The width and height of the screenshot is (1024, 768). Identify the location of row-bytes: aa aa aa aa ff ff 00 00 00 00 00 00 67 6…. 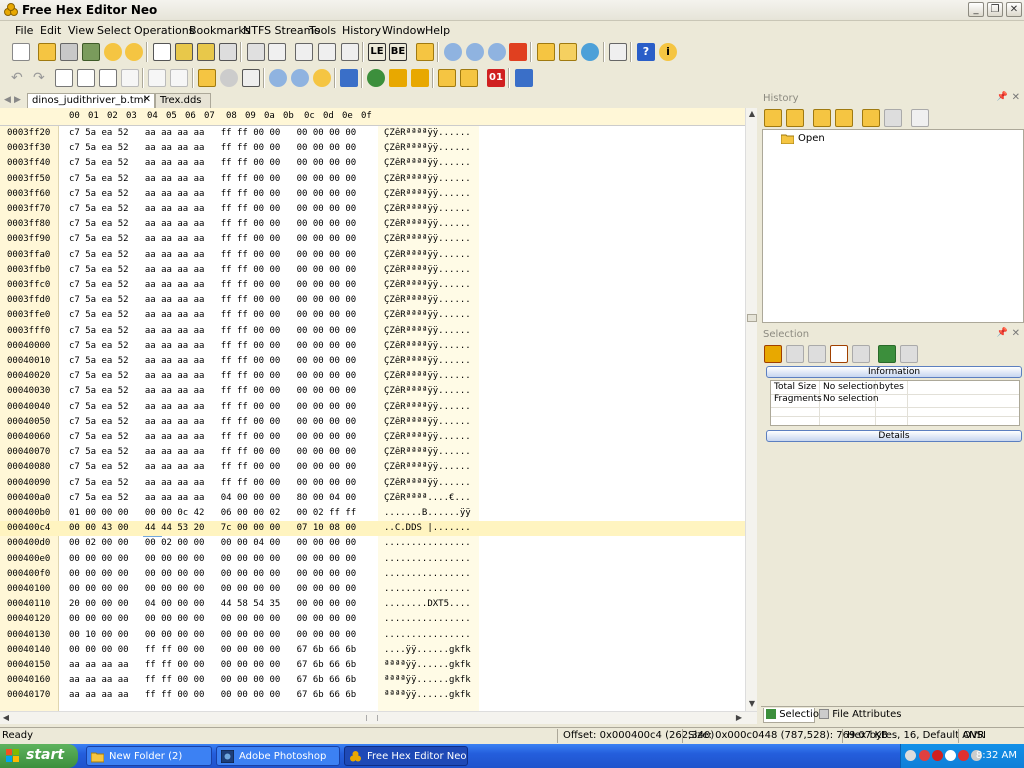
(212, 665).